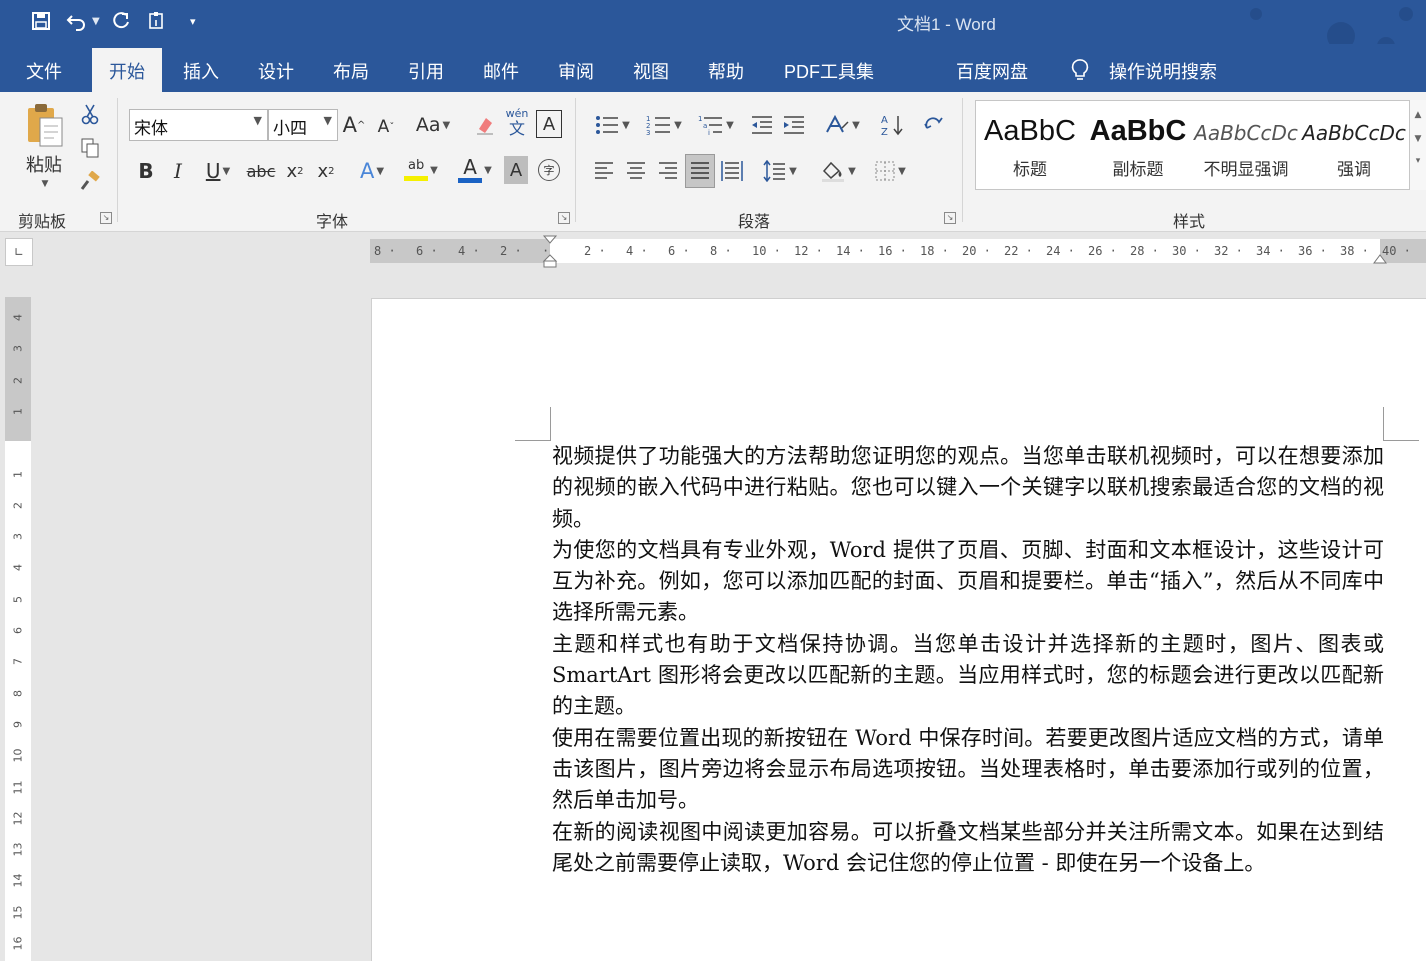 The height and width of the screenshot is (961, 1426). Describe the element at coordinates (416, 165) in the screenshot. I see `highlight-label: ab` at that location.